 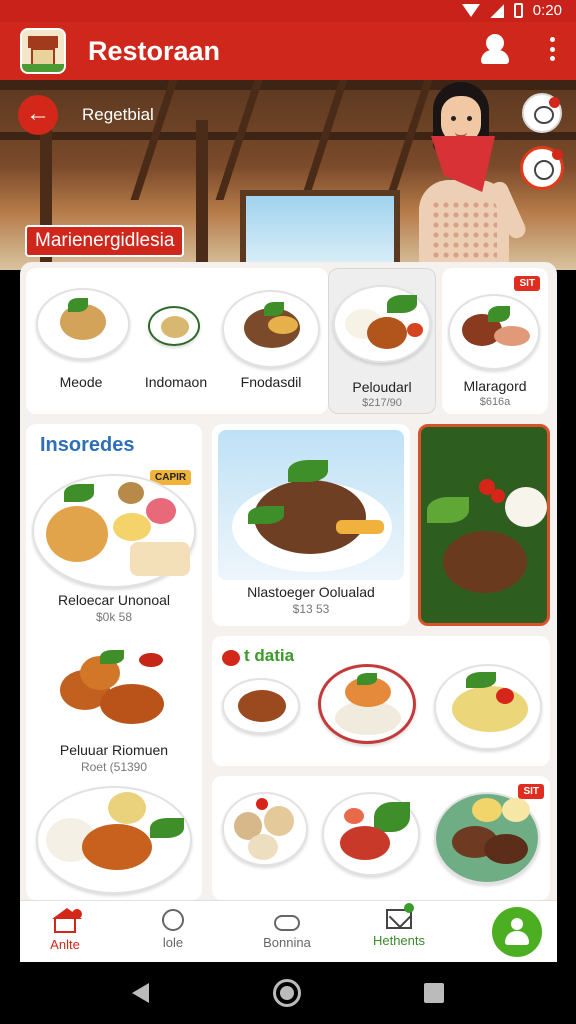 What do you see at coordinates (400, 916) in the screenshot?
I see `mail-icon` at bounding box center [400, 916].